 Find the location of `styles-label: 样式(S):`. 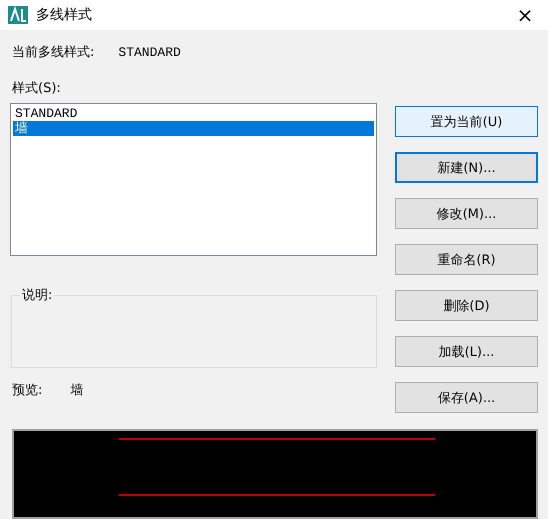

styles-label: 样式(S): is located at coordinates (36, 88).